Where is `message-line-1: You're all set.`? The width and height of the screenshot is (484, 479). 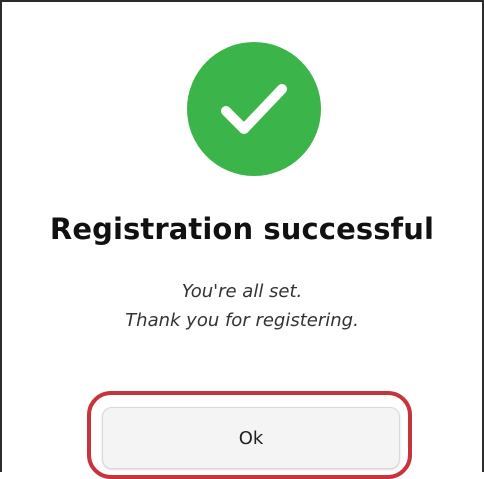 message-line-1: You're all set. is located at coordinates (242, 291).